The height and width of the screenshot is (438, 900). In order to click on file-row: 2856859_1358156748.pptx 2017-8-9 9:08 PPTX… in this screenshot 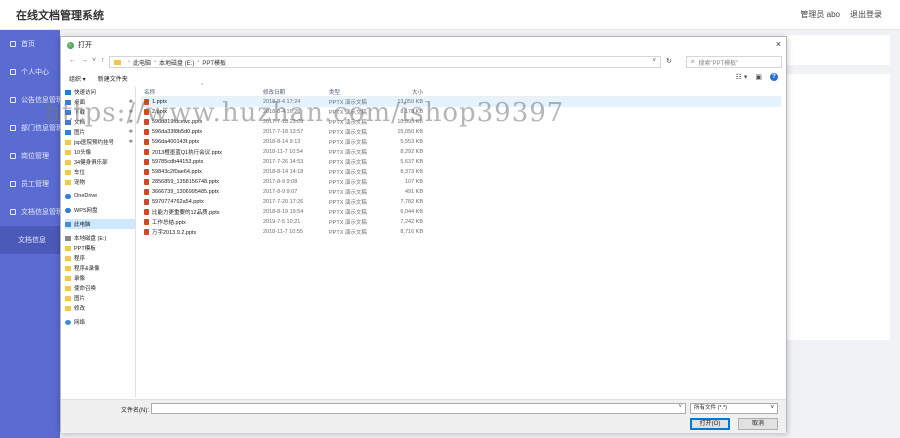, I will do `click(461, 182)`.